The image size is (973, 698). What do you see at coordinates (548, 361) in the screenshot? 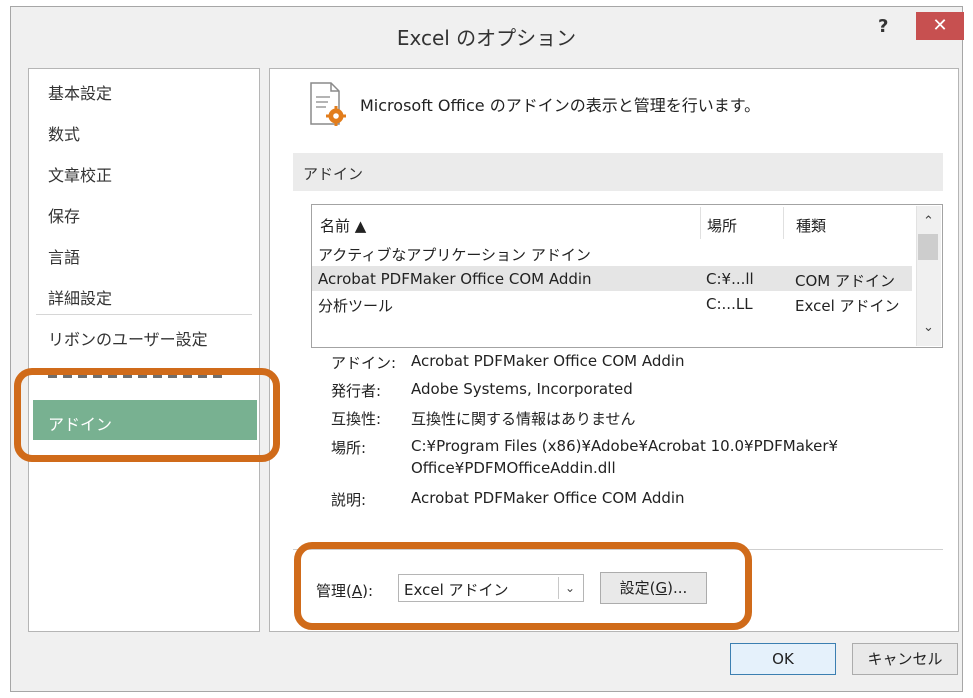
I see `detail-addin-value: Acrobat PDFMaker Office COM Addin` at bounding box center [548, 361].